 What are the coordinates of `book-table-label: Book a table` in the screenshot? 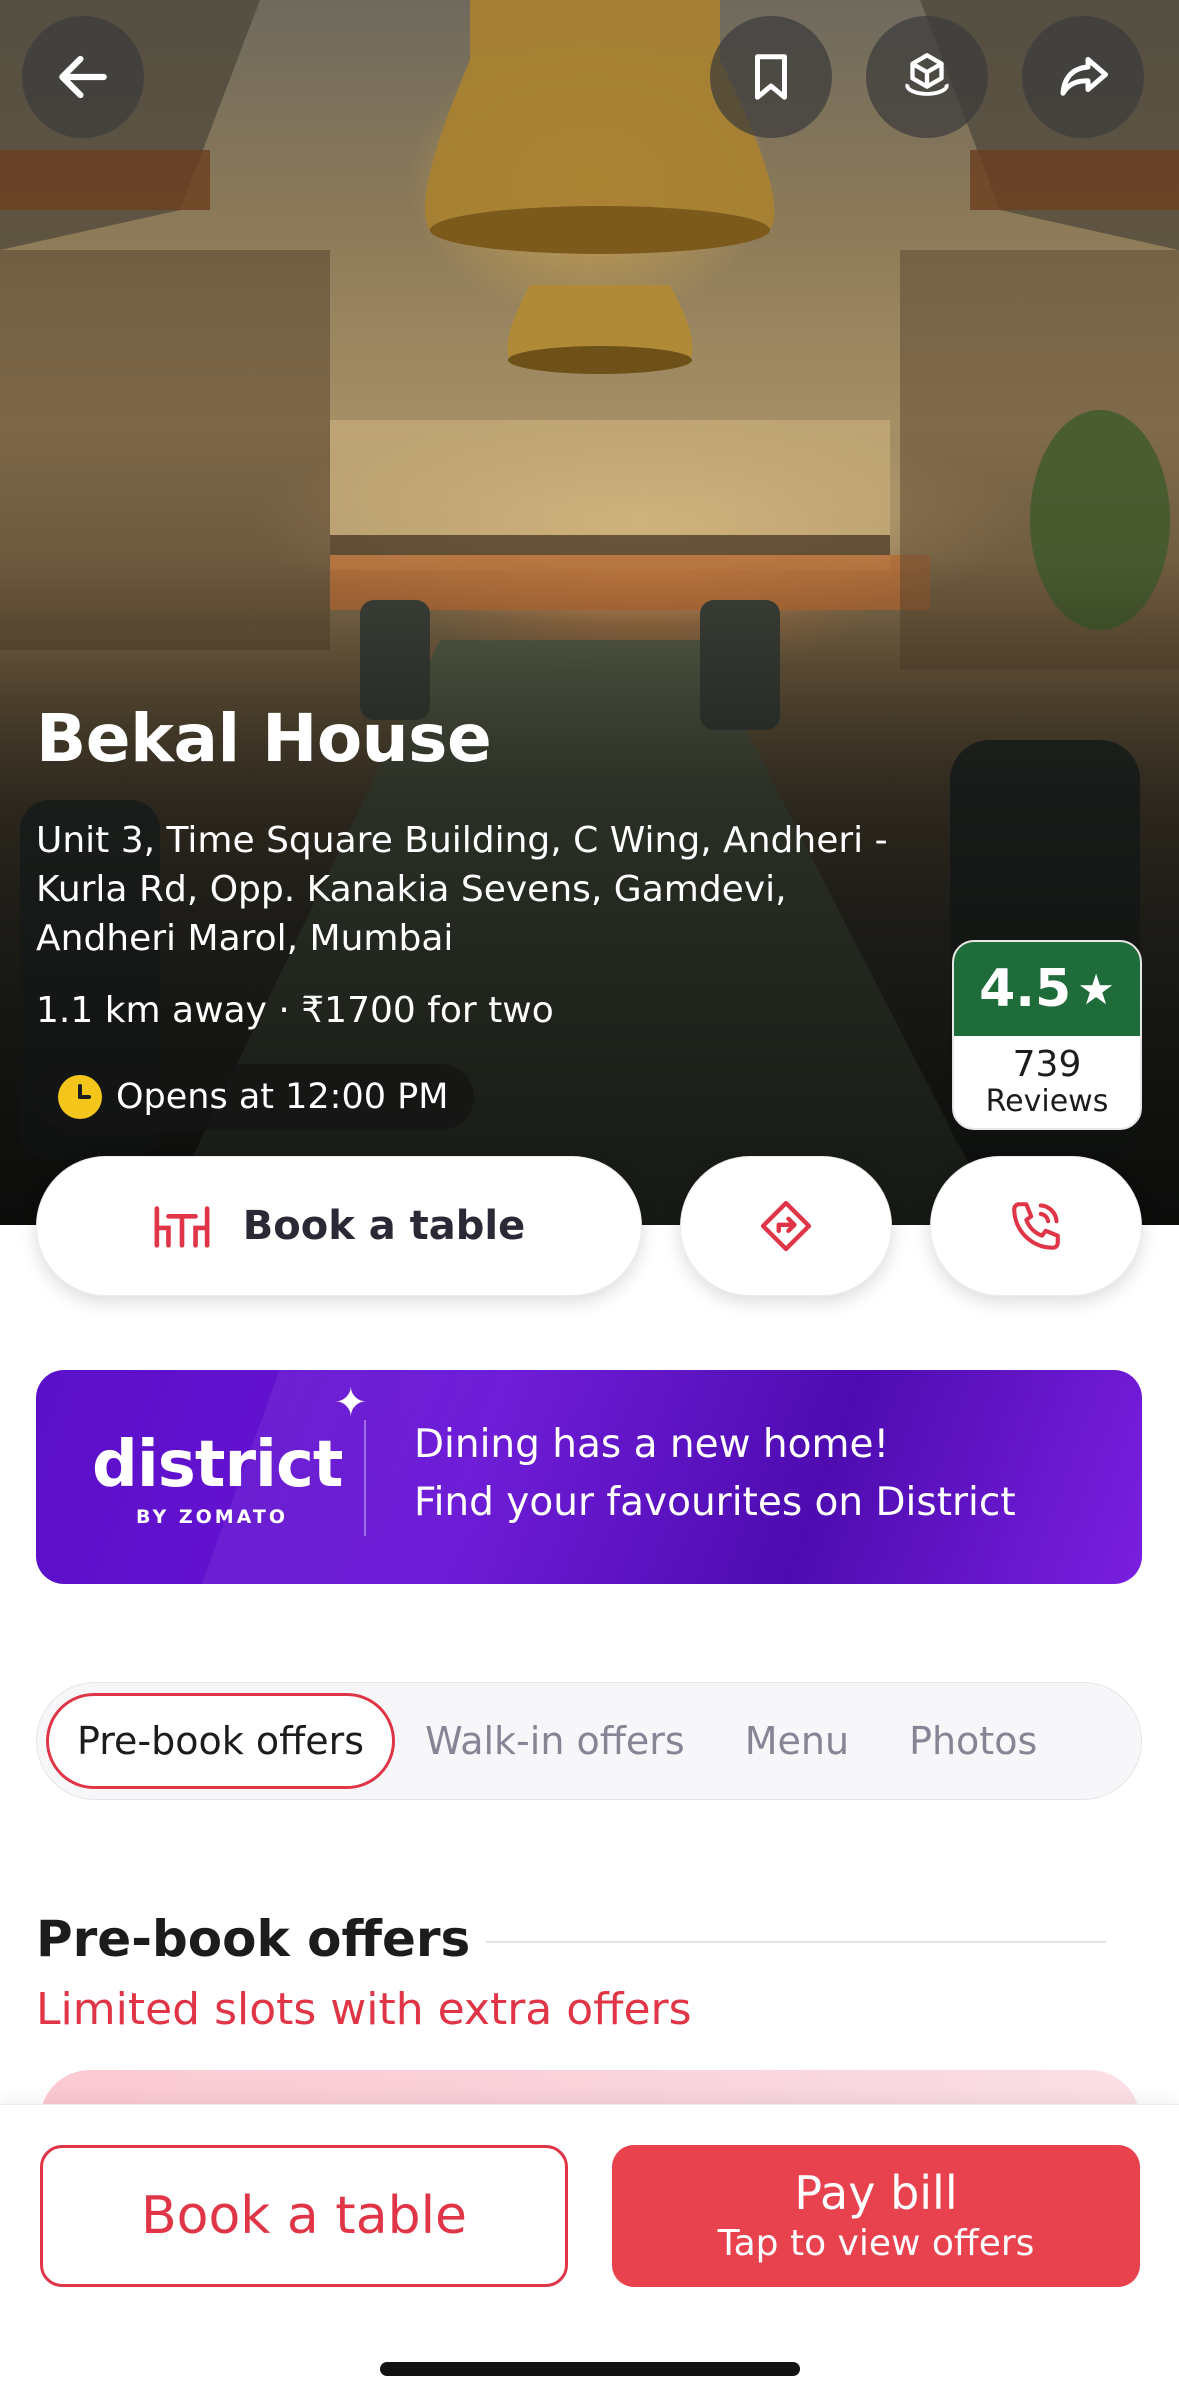 It's located at (384, 1226).